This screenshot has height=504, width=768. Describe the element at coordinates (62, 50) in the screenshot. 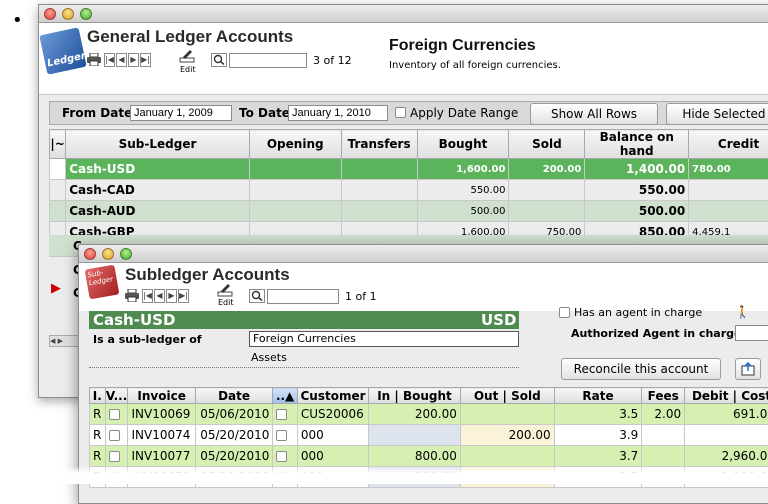

I see `ledger-logo: Ledger` at that location.